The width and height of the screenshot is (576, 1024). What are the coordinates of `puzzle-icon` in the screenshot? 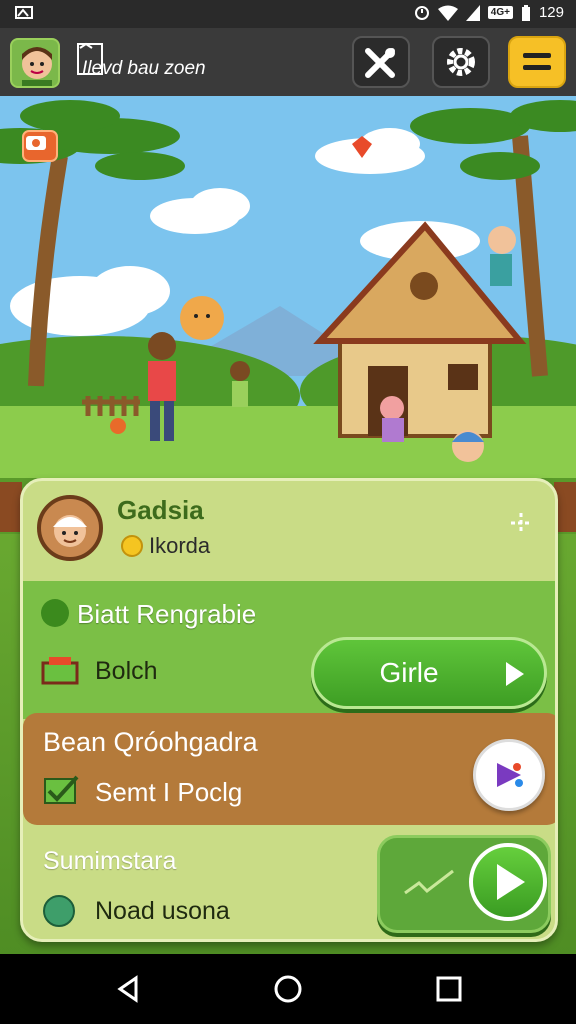 It's located at (510, 775).